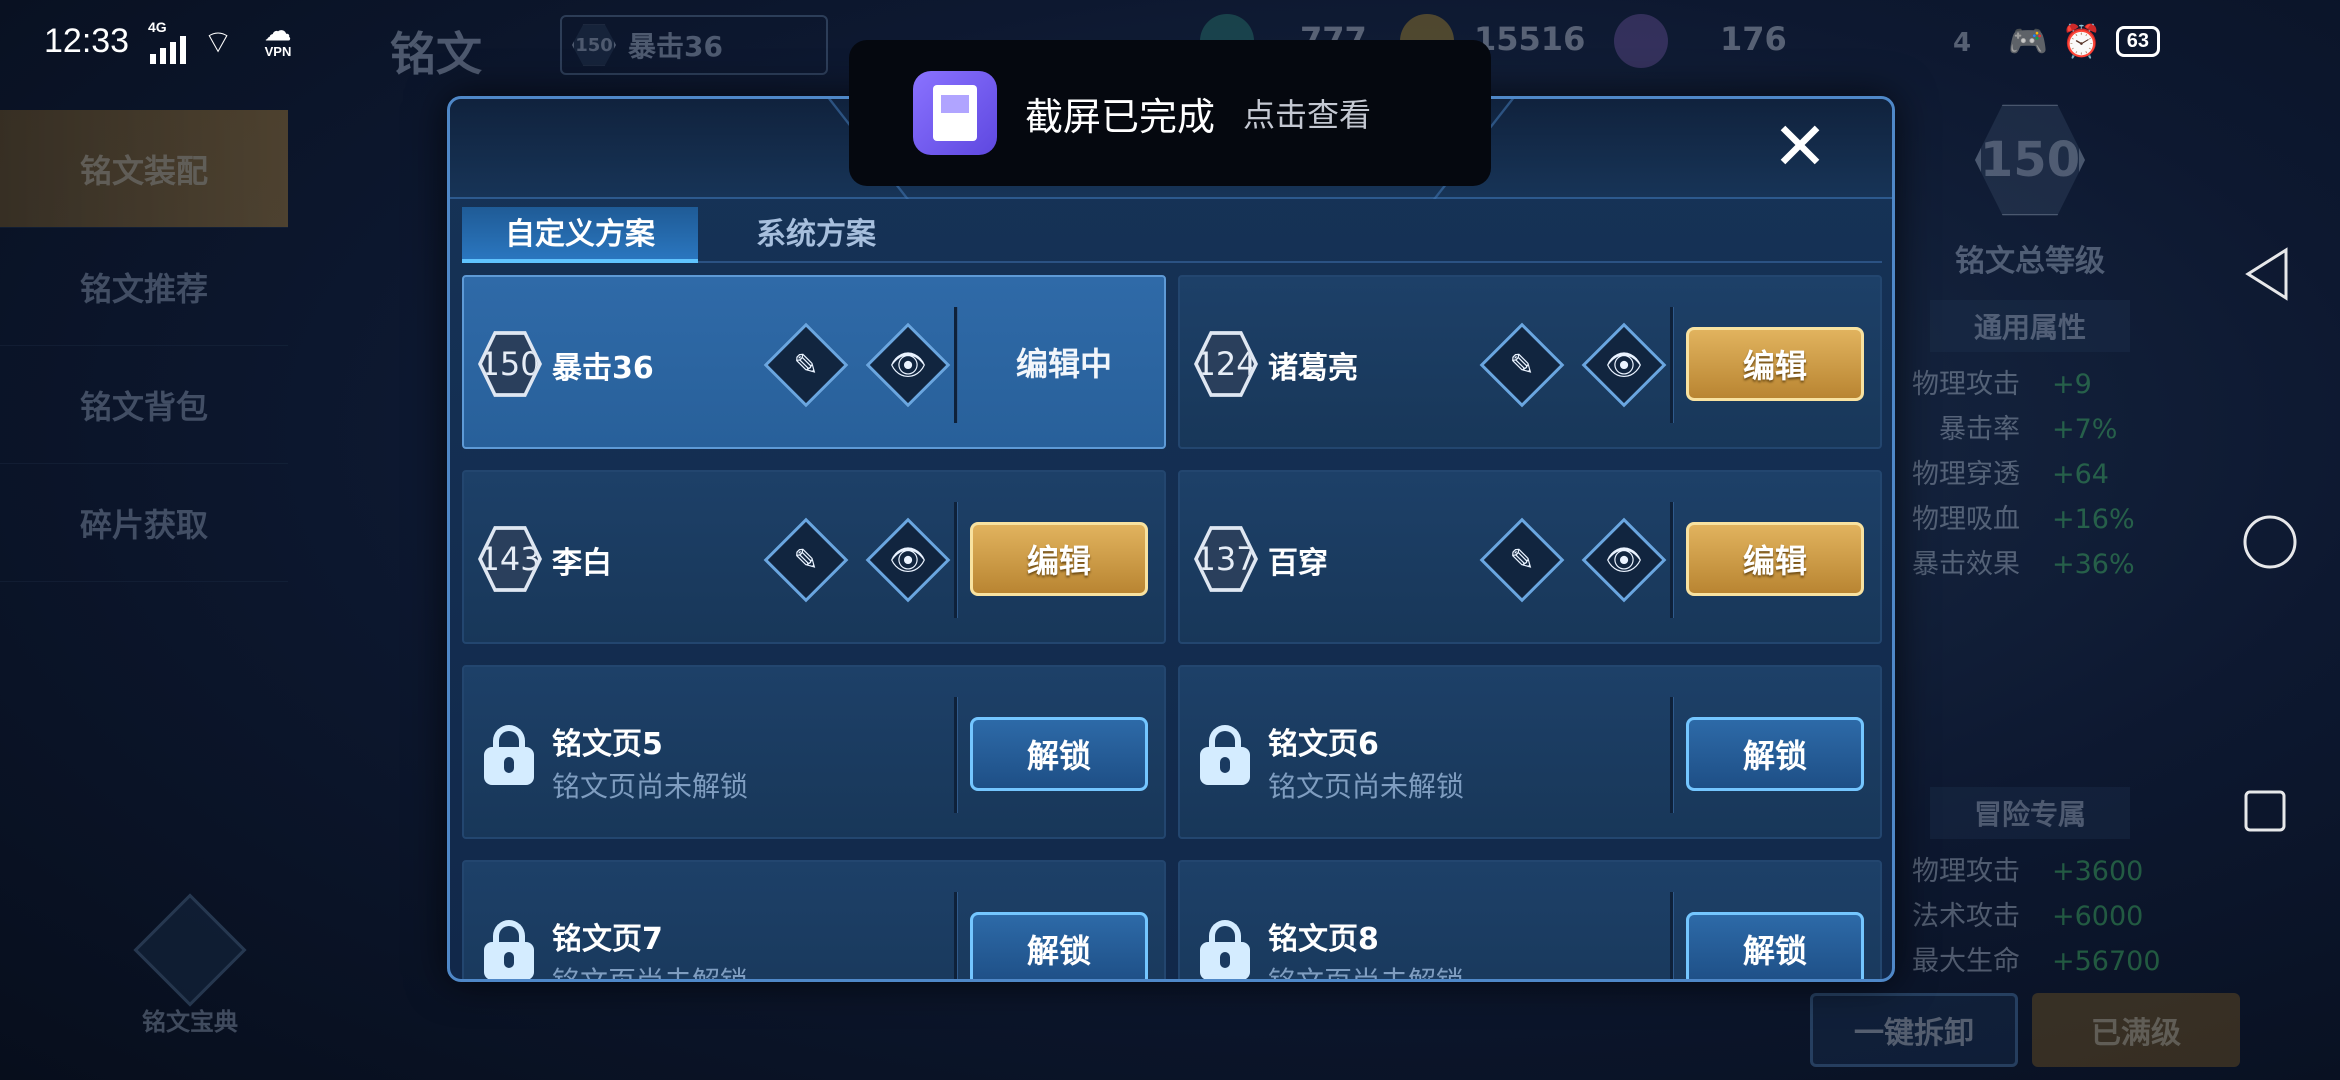 This screenshot has height=1080, width=2340. What do you see at coordinates (582, 563) in the screenshot?
I see `rune-page-name: 李白` at bounding box center [582, 563].